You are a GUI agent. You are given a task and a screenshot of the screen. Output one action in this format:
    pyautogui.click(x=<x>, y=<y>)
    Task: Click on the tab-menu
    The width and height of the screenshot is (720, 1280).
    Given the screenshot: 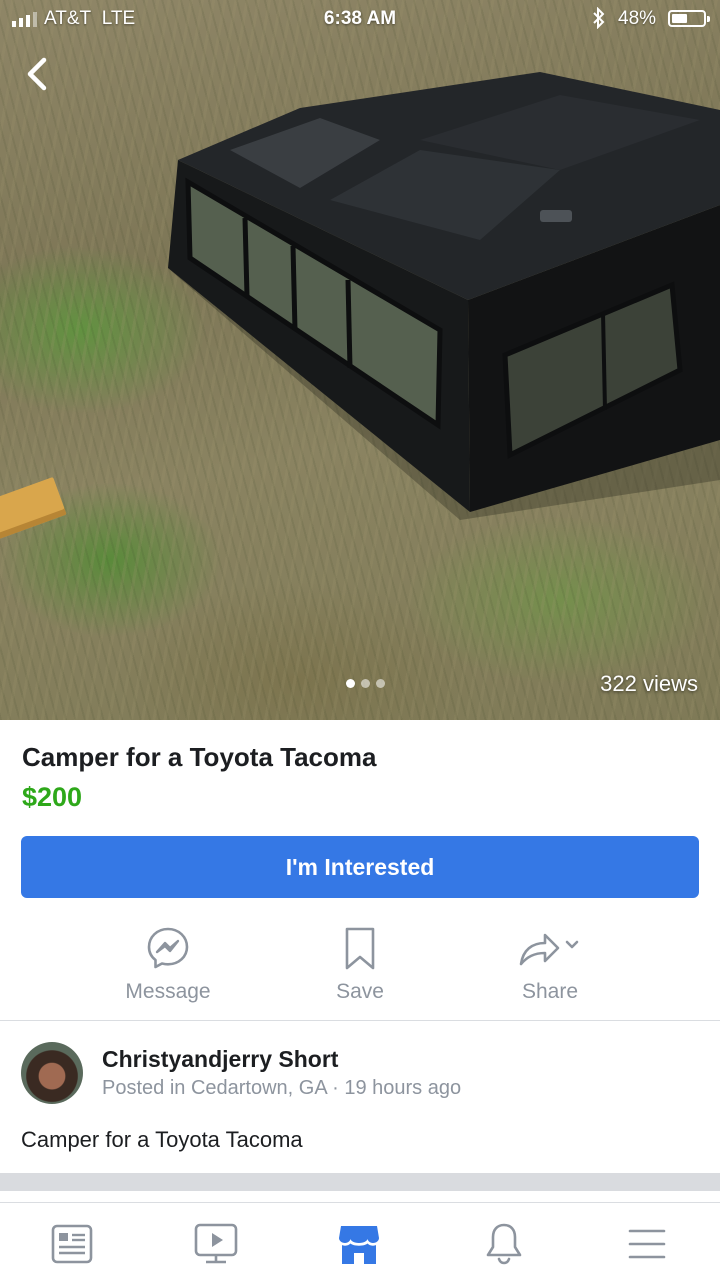 What is the action you would take?
    pyautogui.click(x=647, y=1244)
    